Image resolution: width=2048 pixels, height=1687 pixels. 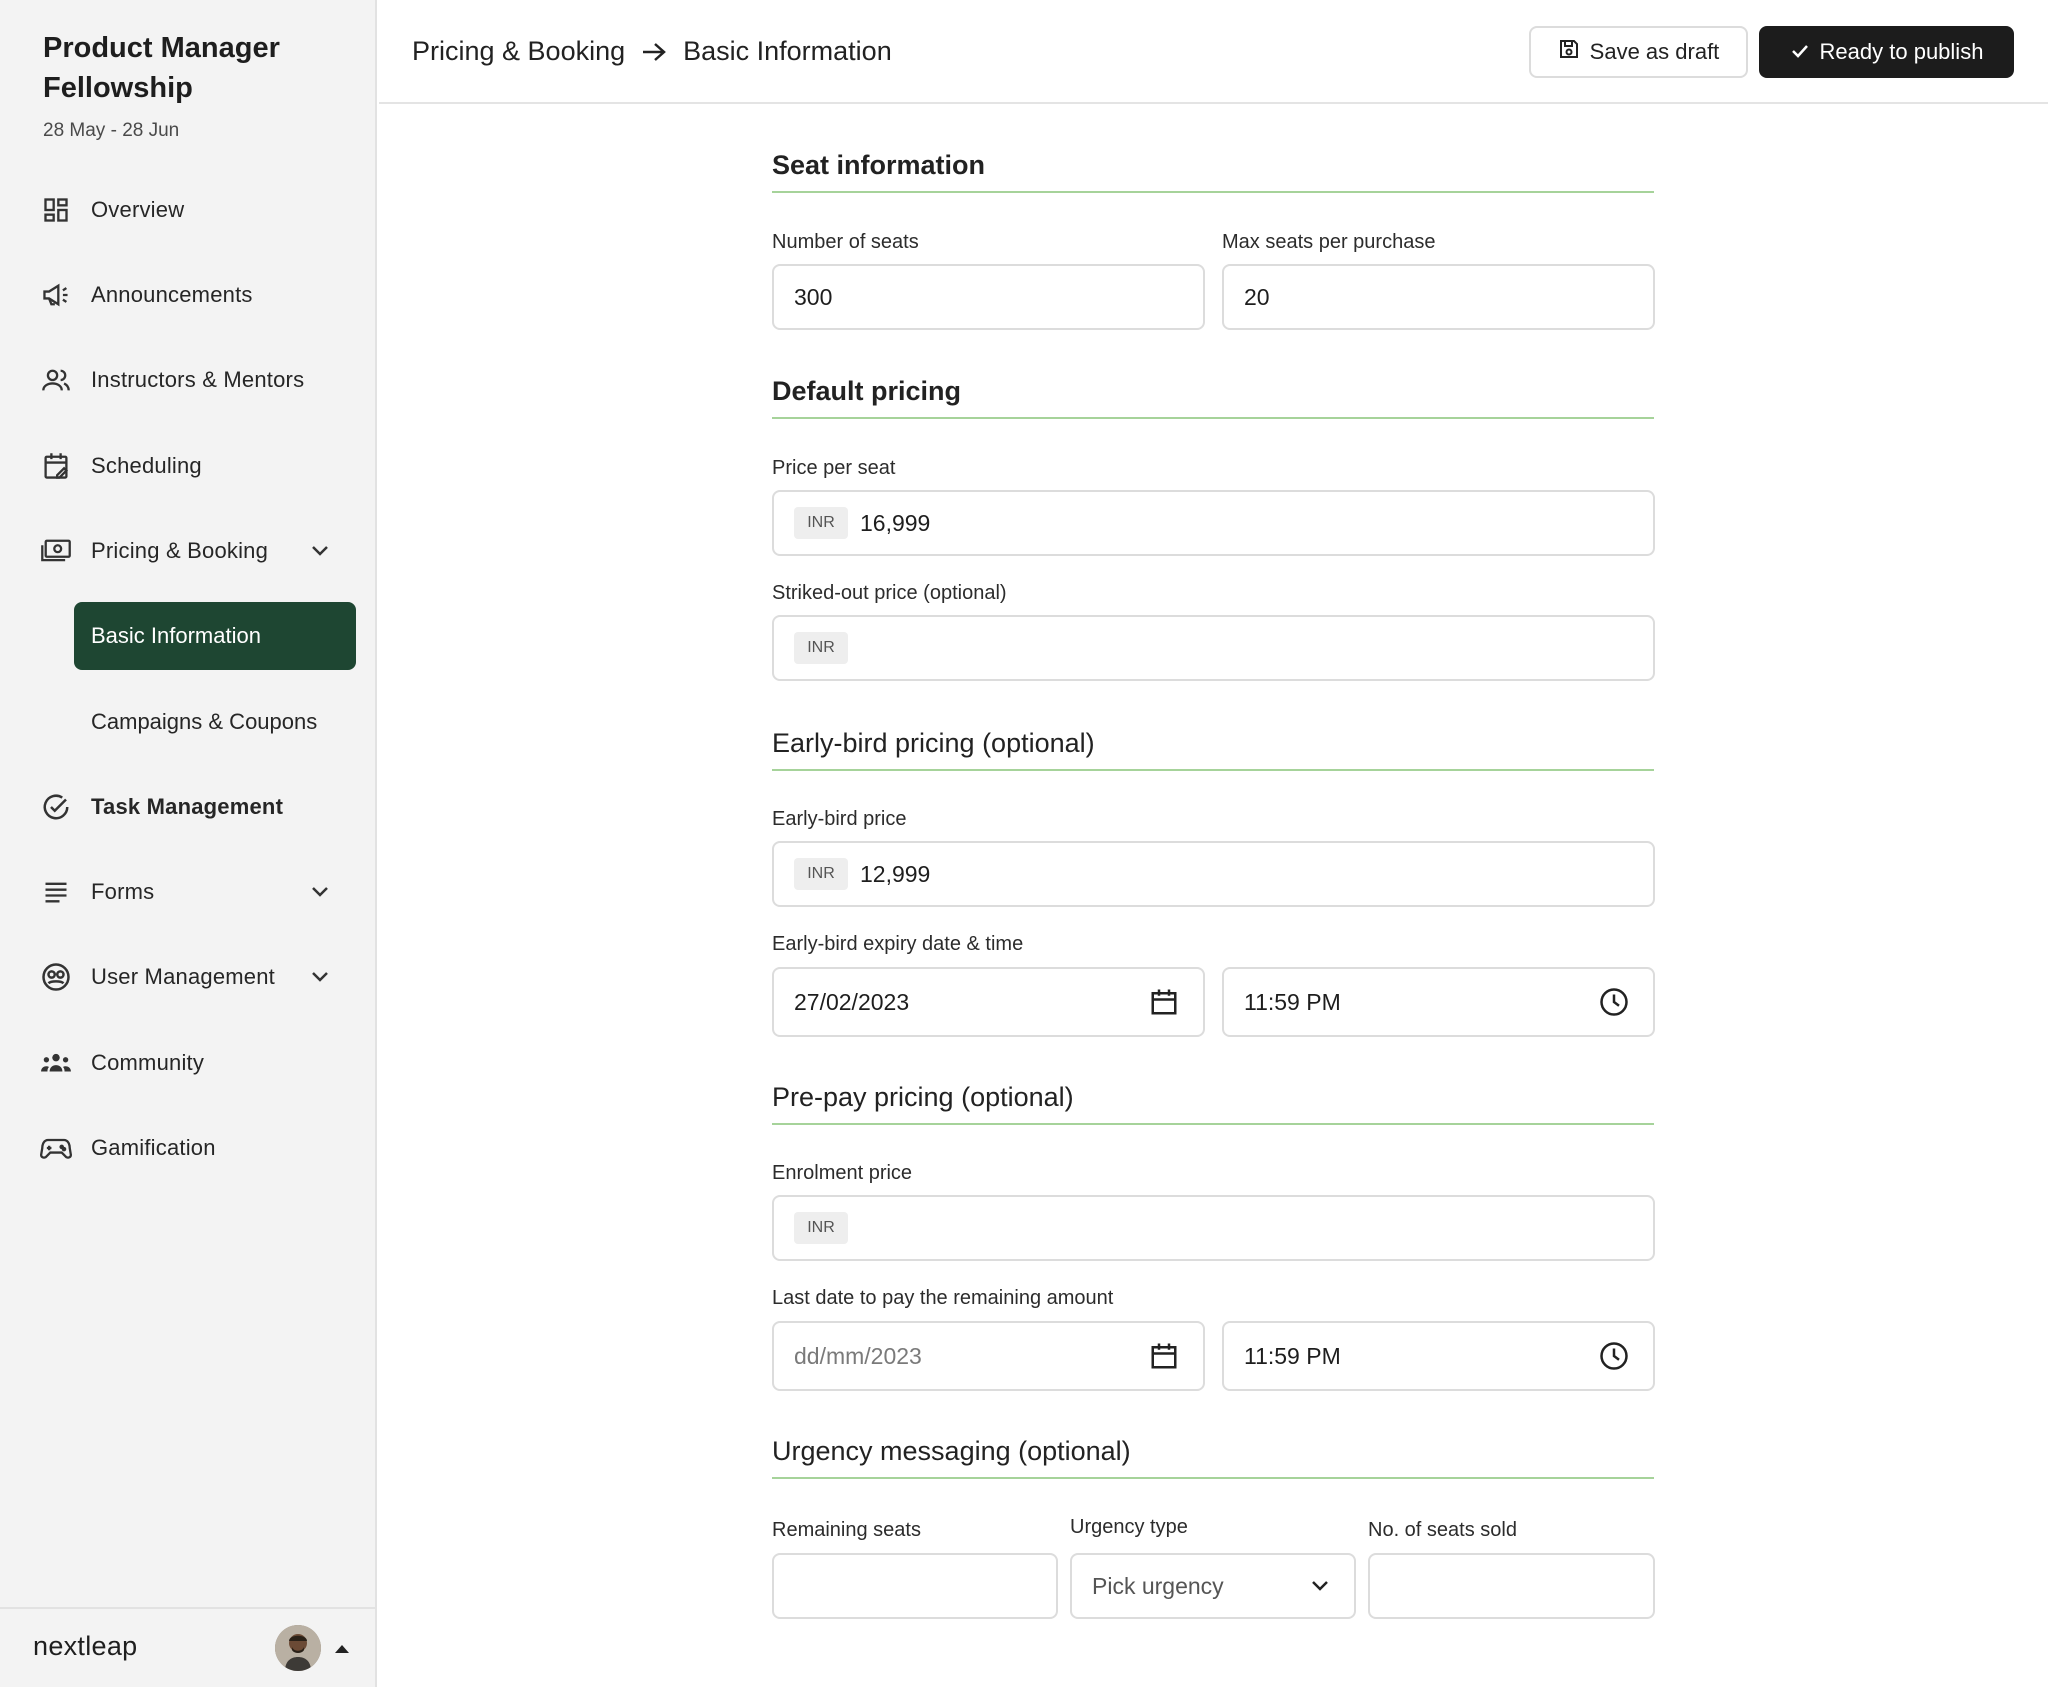 What do you see at coordinates (1256, 874) in the screenshot?
I see `early-bird-price-input` at bounding box center [1256, 874].